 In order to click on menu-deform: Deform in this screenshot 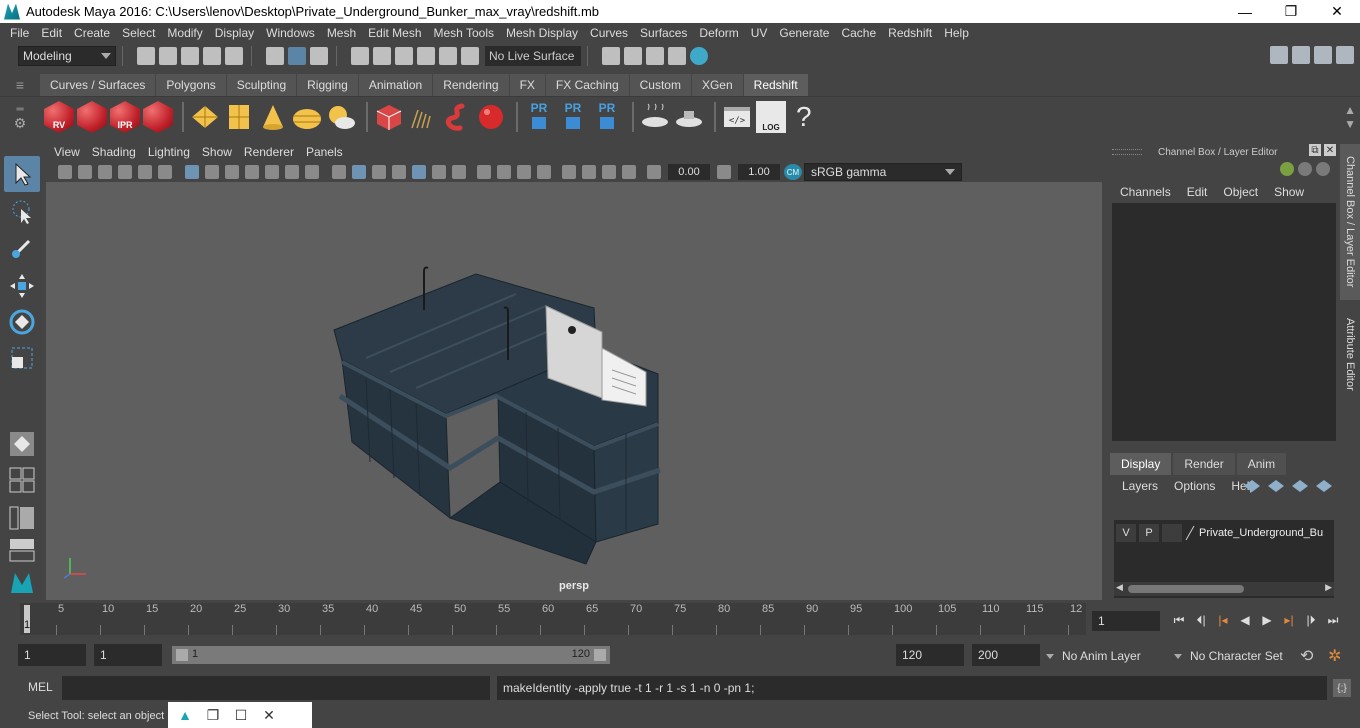, I will do `click(718, 33)`.